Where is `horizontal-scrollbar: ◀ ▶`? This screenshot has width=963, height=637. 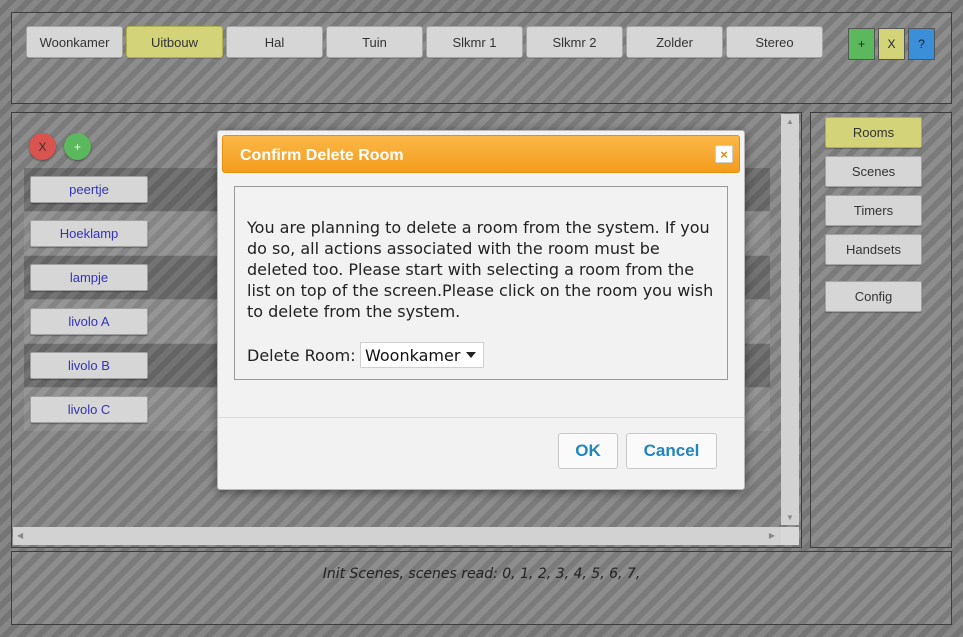
horizontal-scrollbar: ◀ ▶ is located at coordinates (397, 536).